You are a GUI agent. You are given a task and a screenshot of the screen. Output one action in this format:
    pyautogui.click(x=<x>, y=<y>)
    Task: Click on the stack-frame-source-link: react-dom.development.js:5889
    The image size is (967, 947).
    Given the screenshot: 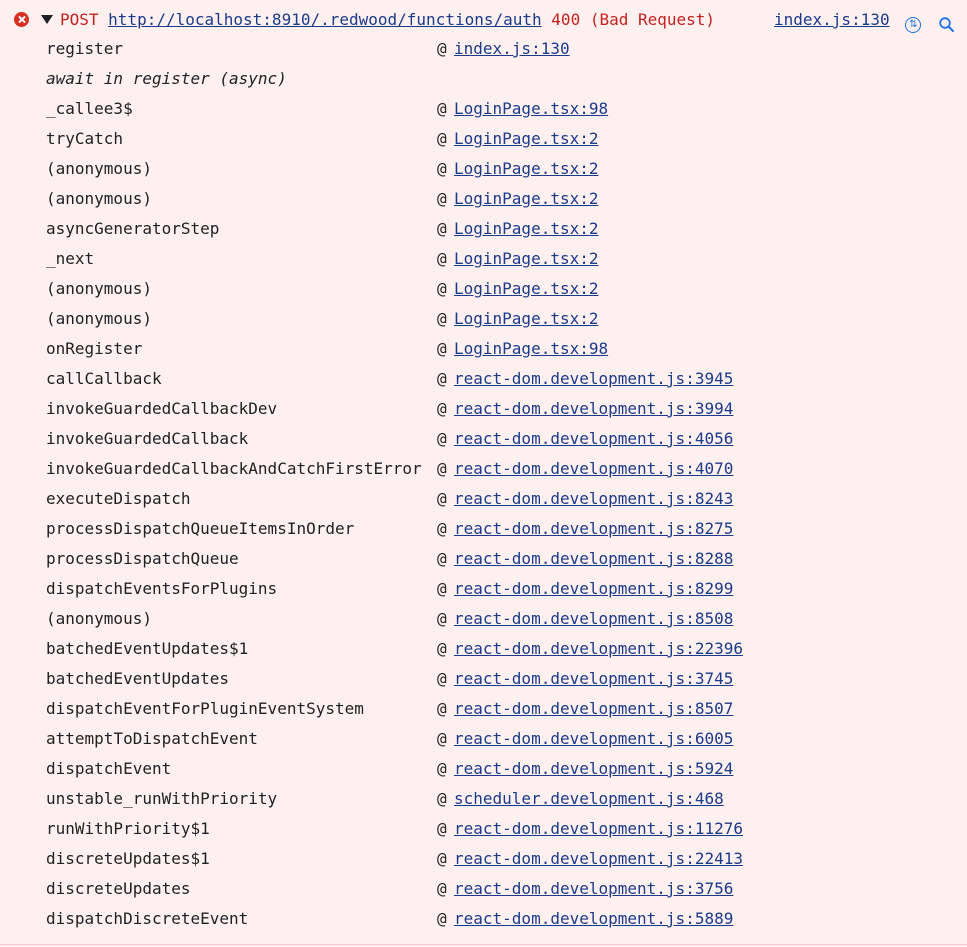 What is the action you would take?
    pyautogui.click(x=593, y=919)
    